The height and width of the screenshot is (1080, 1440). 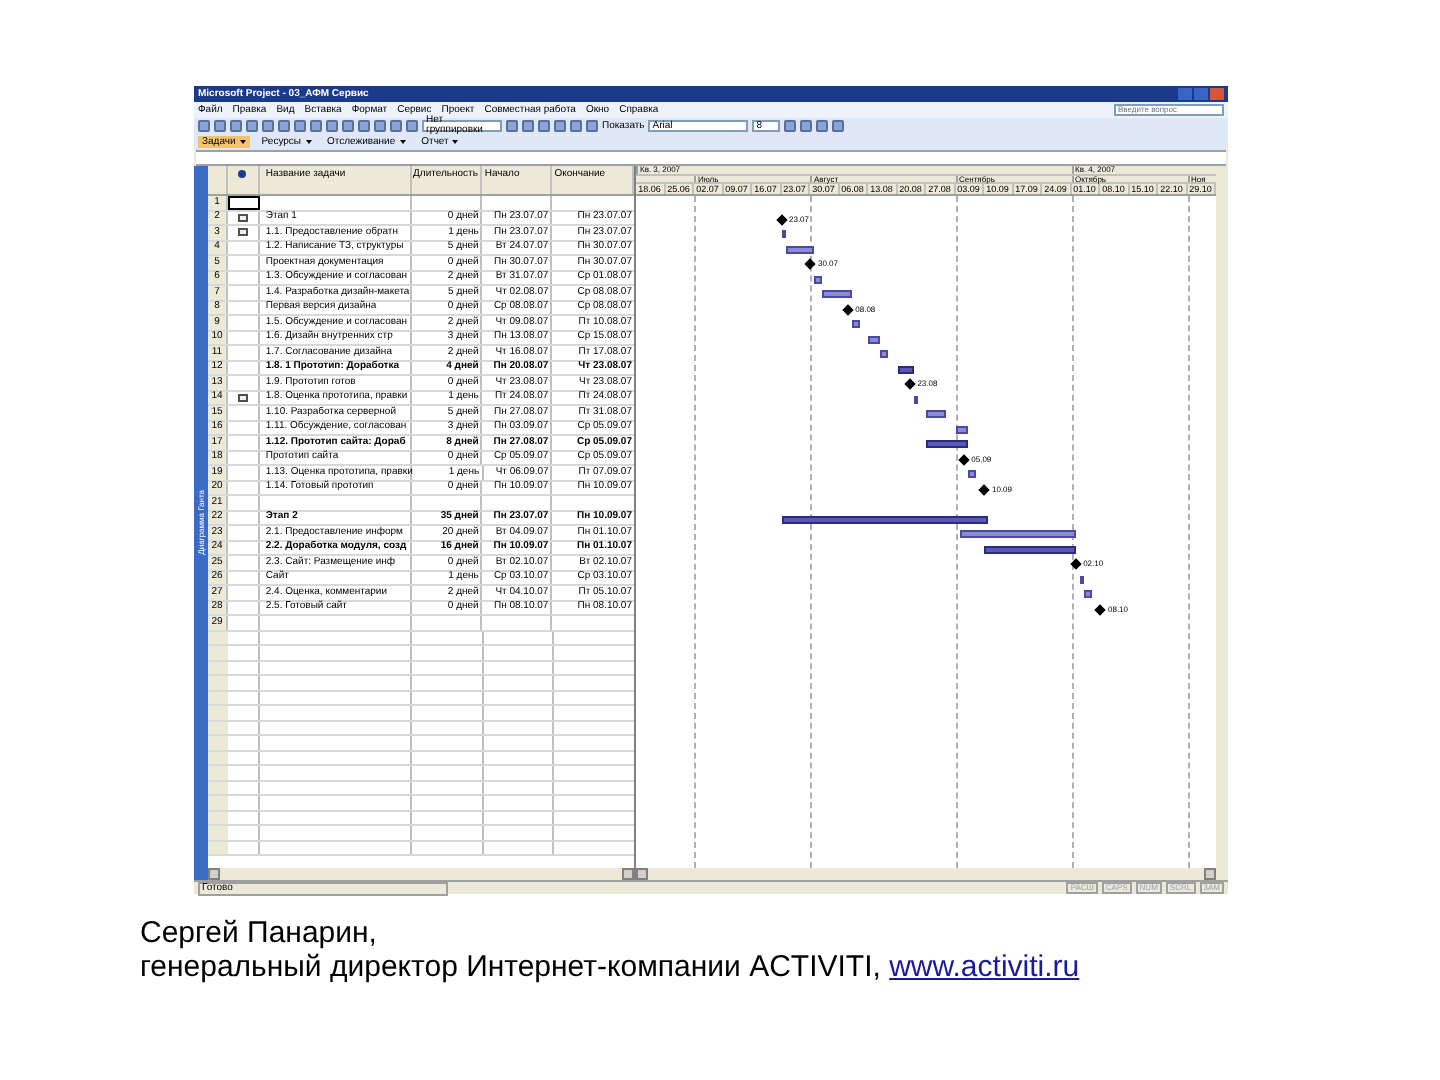 I want to click on caption-author: Сергей Панарин,, so click(x=259, y=933).